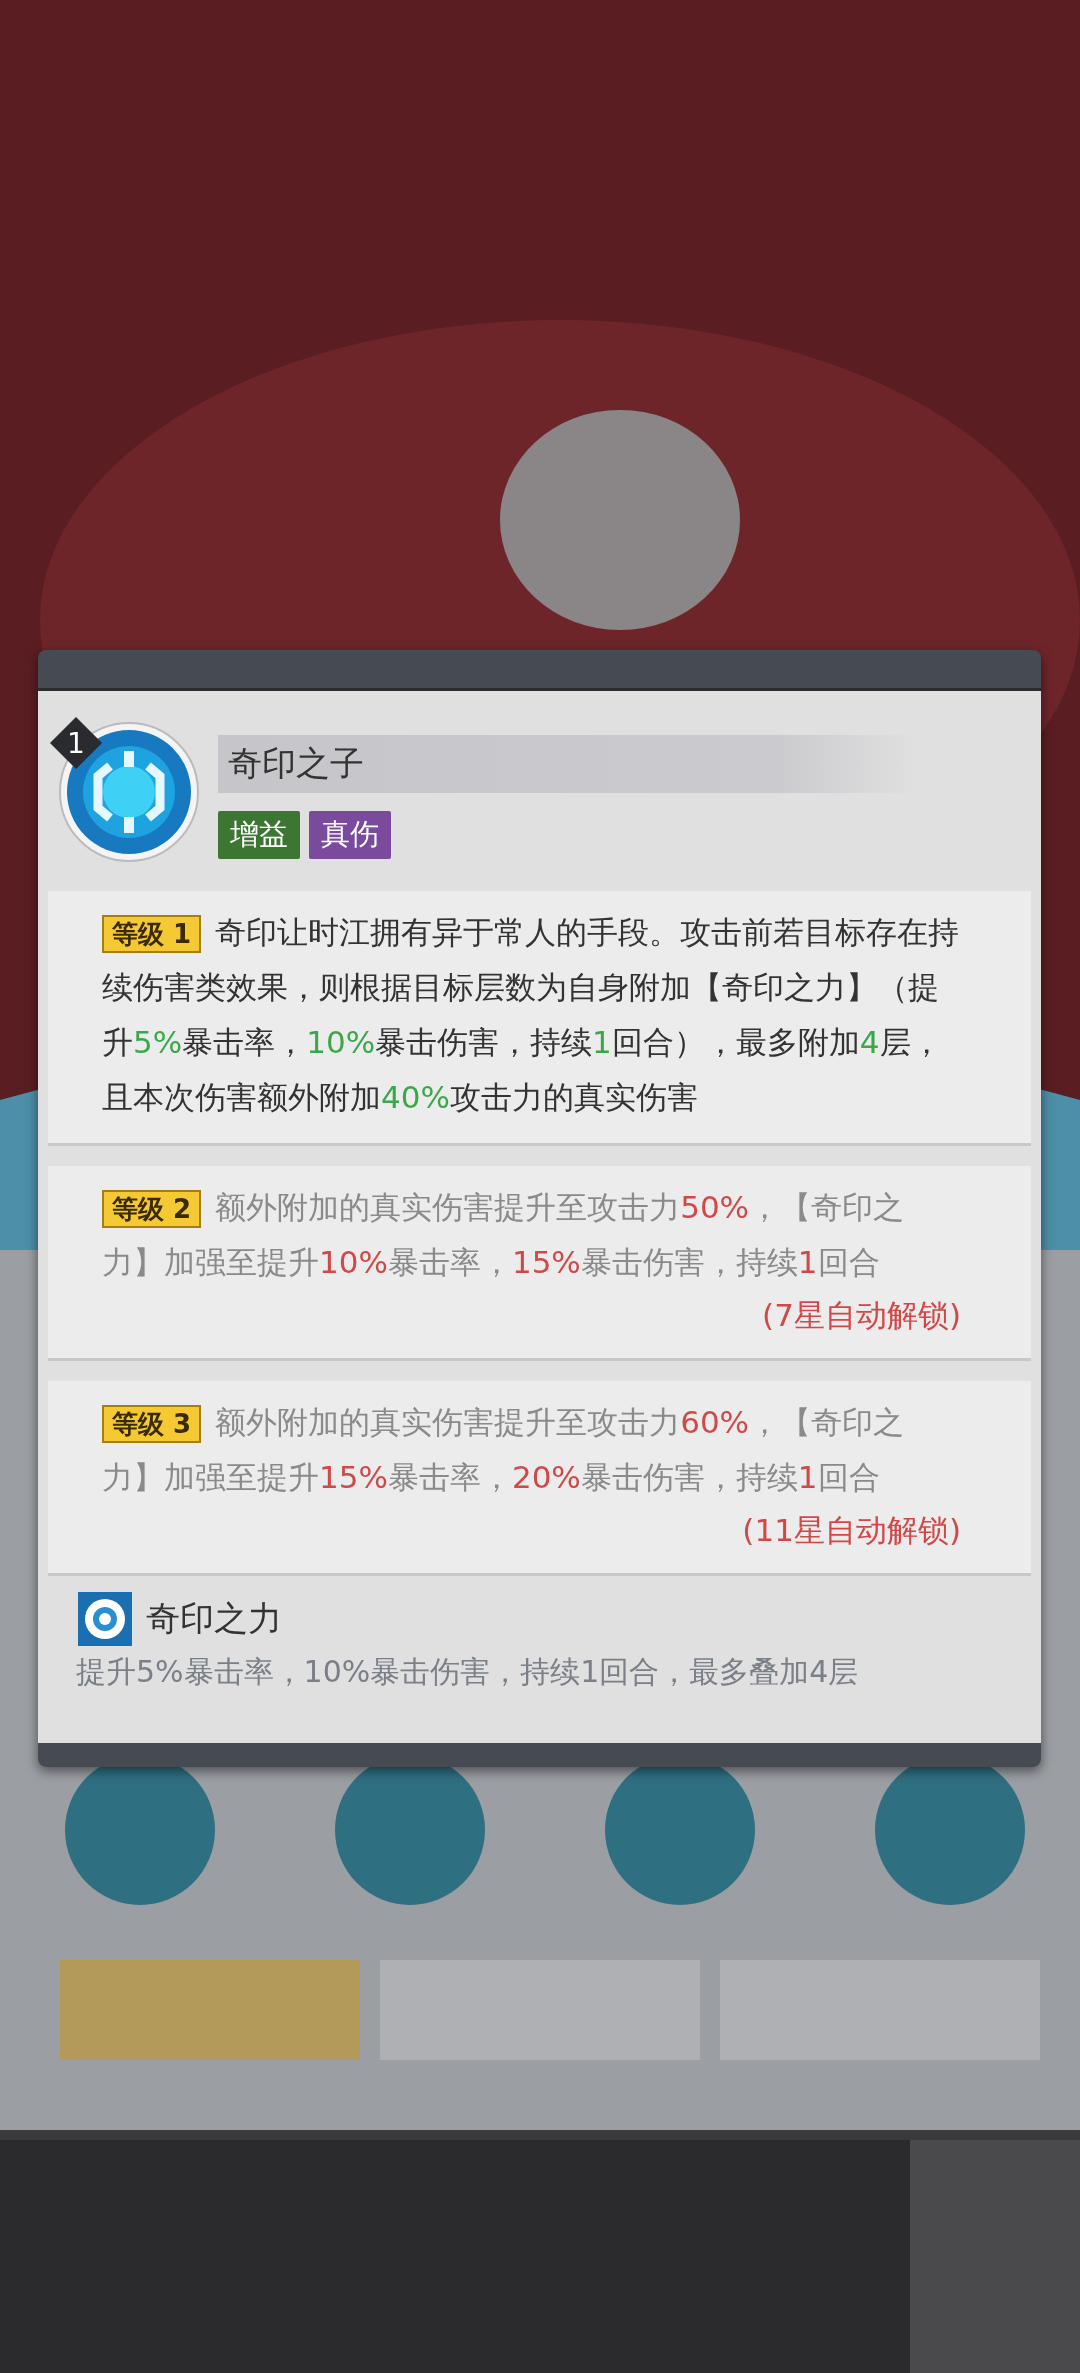 The width and height of the screenshot is (1080, 2373). I want to click on buff-icon, so click(105, 1619).